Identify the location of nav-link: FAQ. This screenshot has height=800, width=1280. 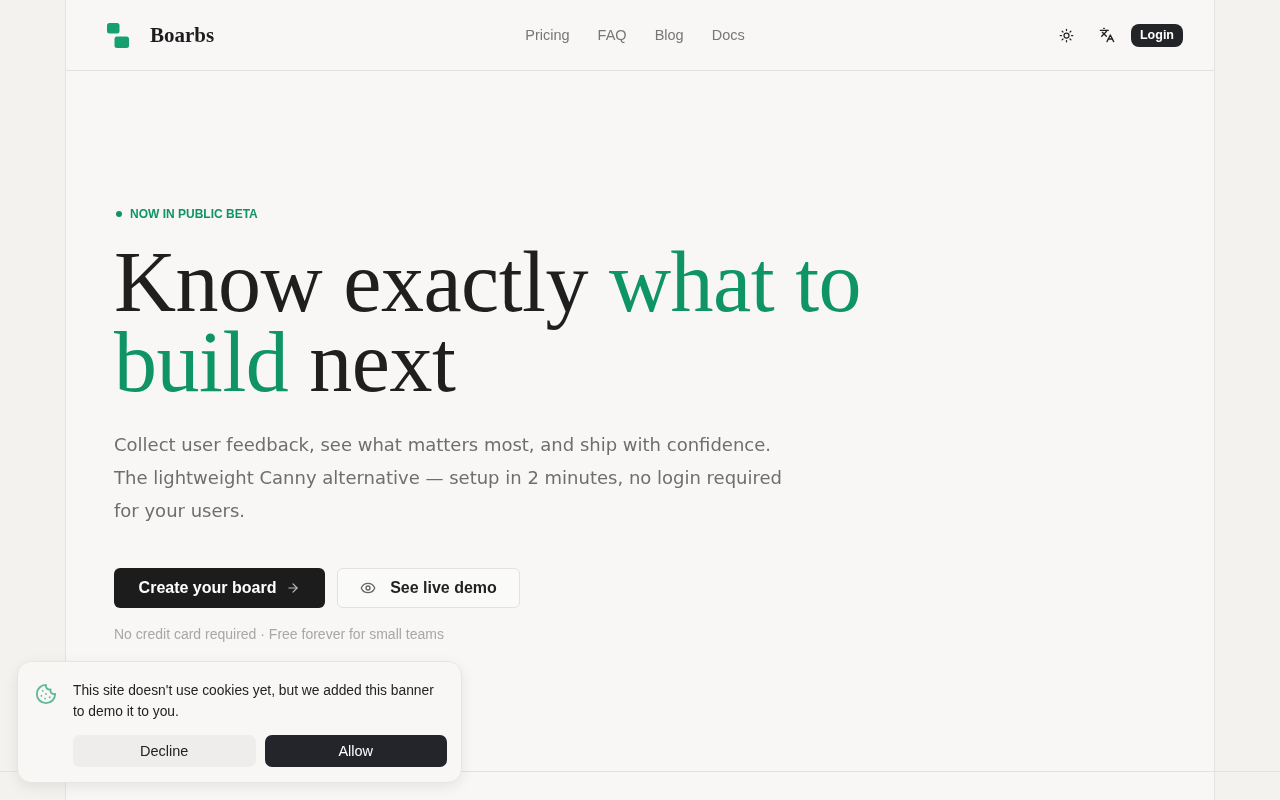
(612, 35).